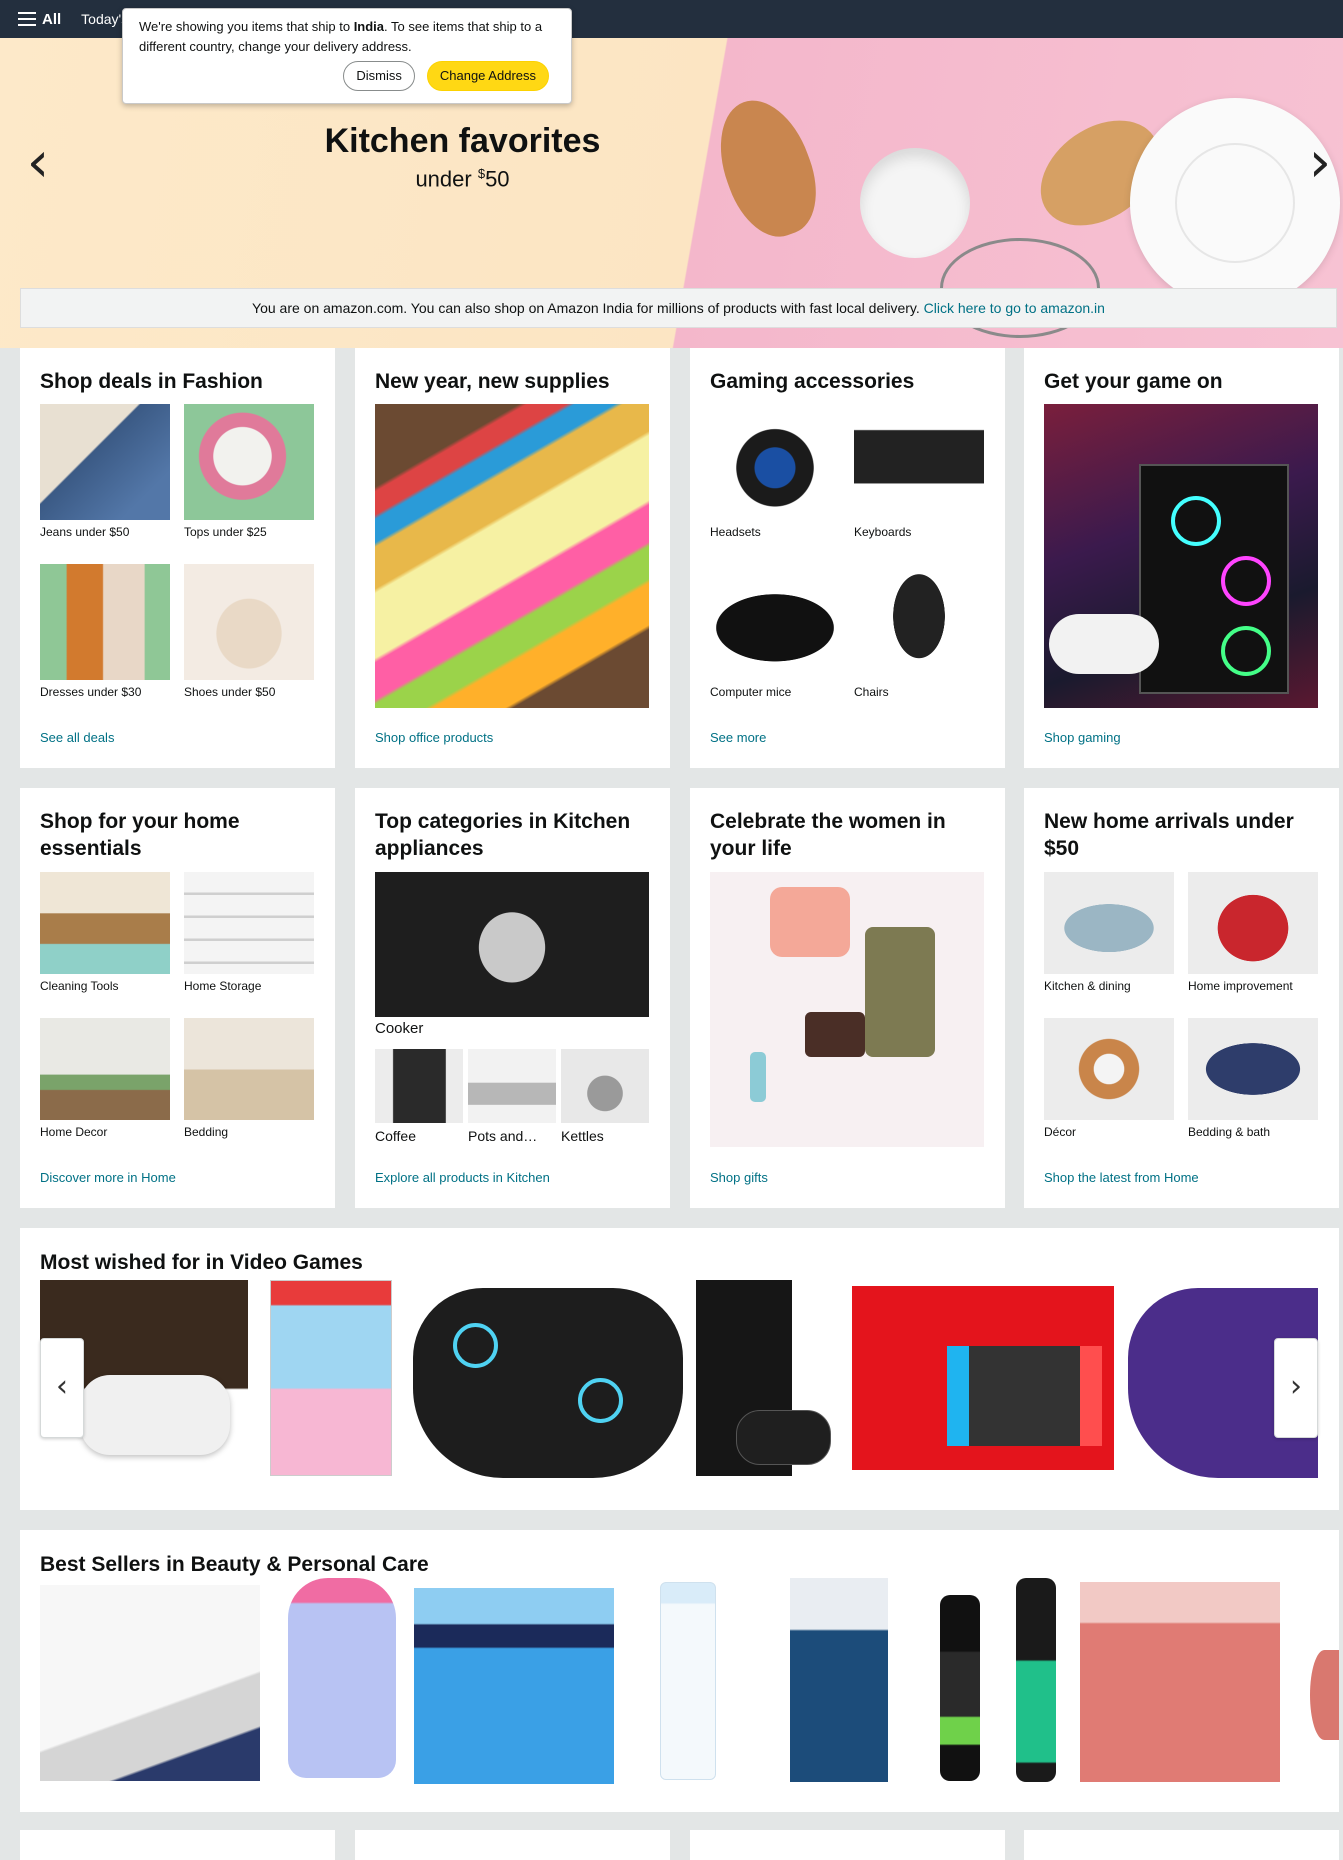 The width and height of the screenshot is (1343, 1860). Describe the element at coordinates (1240, 986) in the screenshot. I see `quad-caption: Home improvement` at that location.